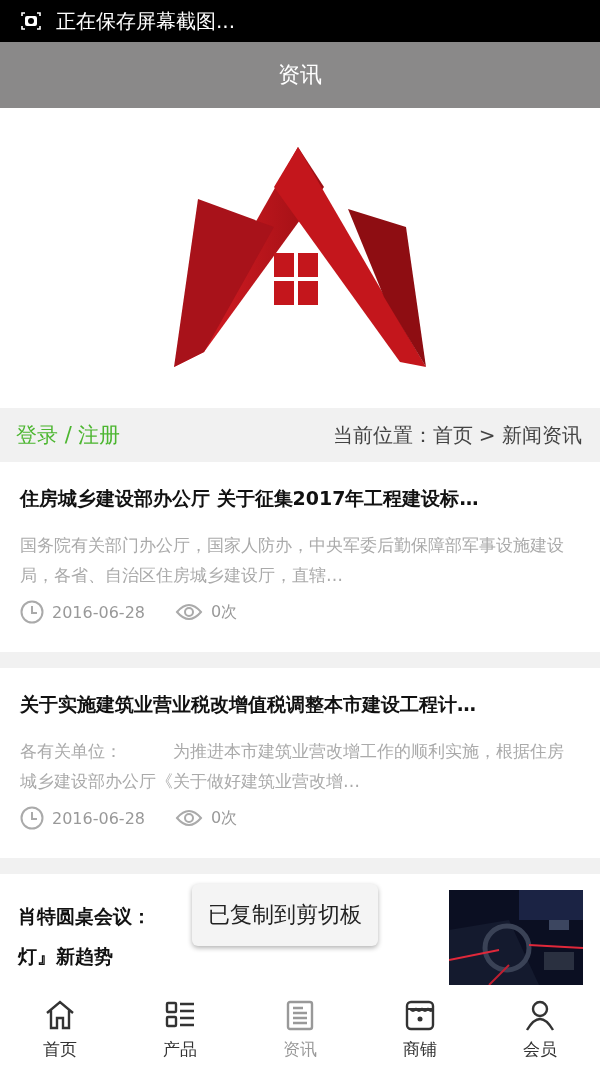 The image size is (600, 1067). What do you see at coordinates (300, 75) in the screenshot?
I see `page-title: 资讯` at bounding box center [300, 75].